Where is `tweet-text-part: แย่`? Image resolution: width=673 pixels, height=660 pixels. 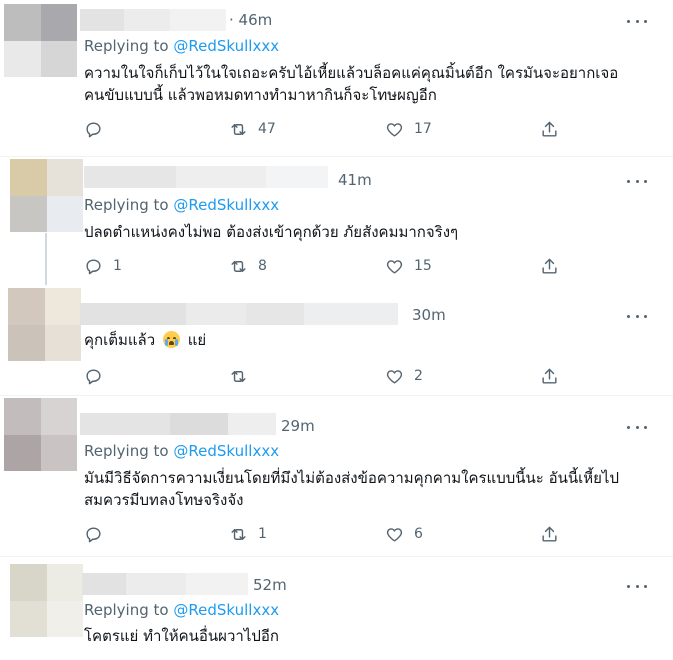 tweet-text-part: แย่ is located at coordinates (197, 340).